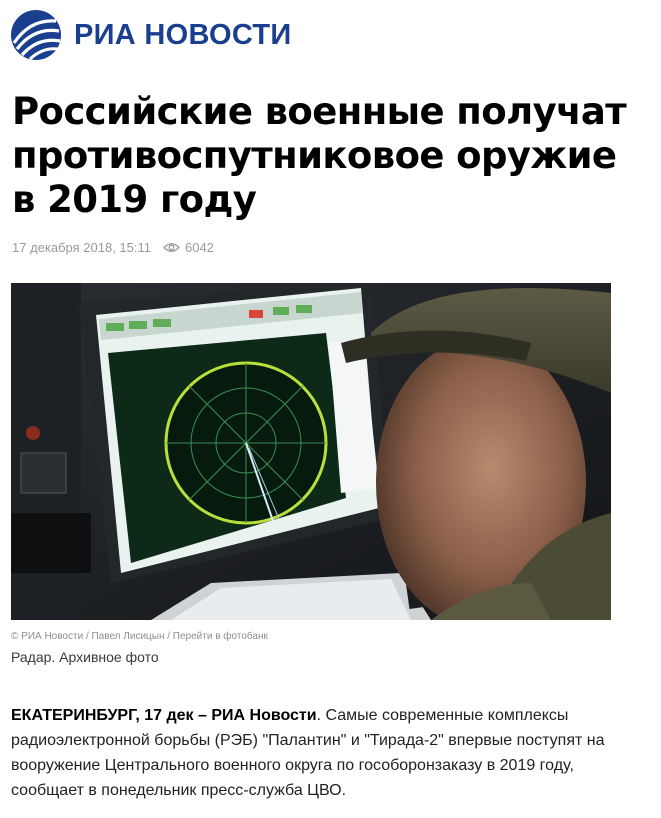 Image resolution: width=661 pixels, height=818 pixels. Describe the element at coordinates (199, 247) in the screenshot. I see `views-count: 6042` at that location.